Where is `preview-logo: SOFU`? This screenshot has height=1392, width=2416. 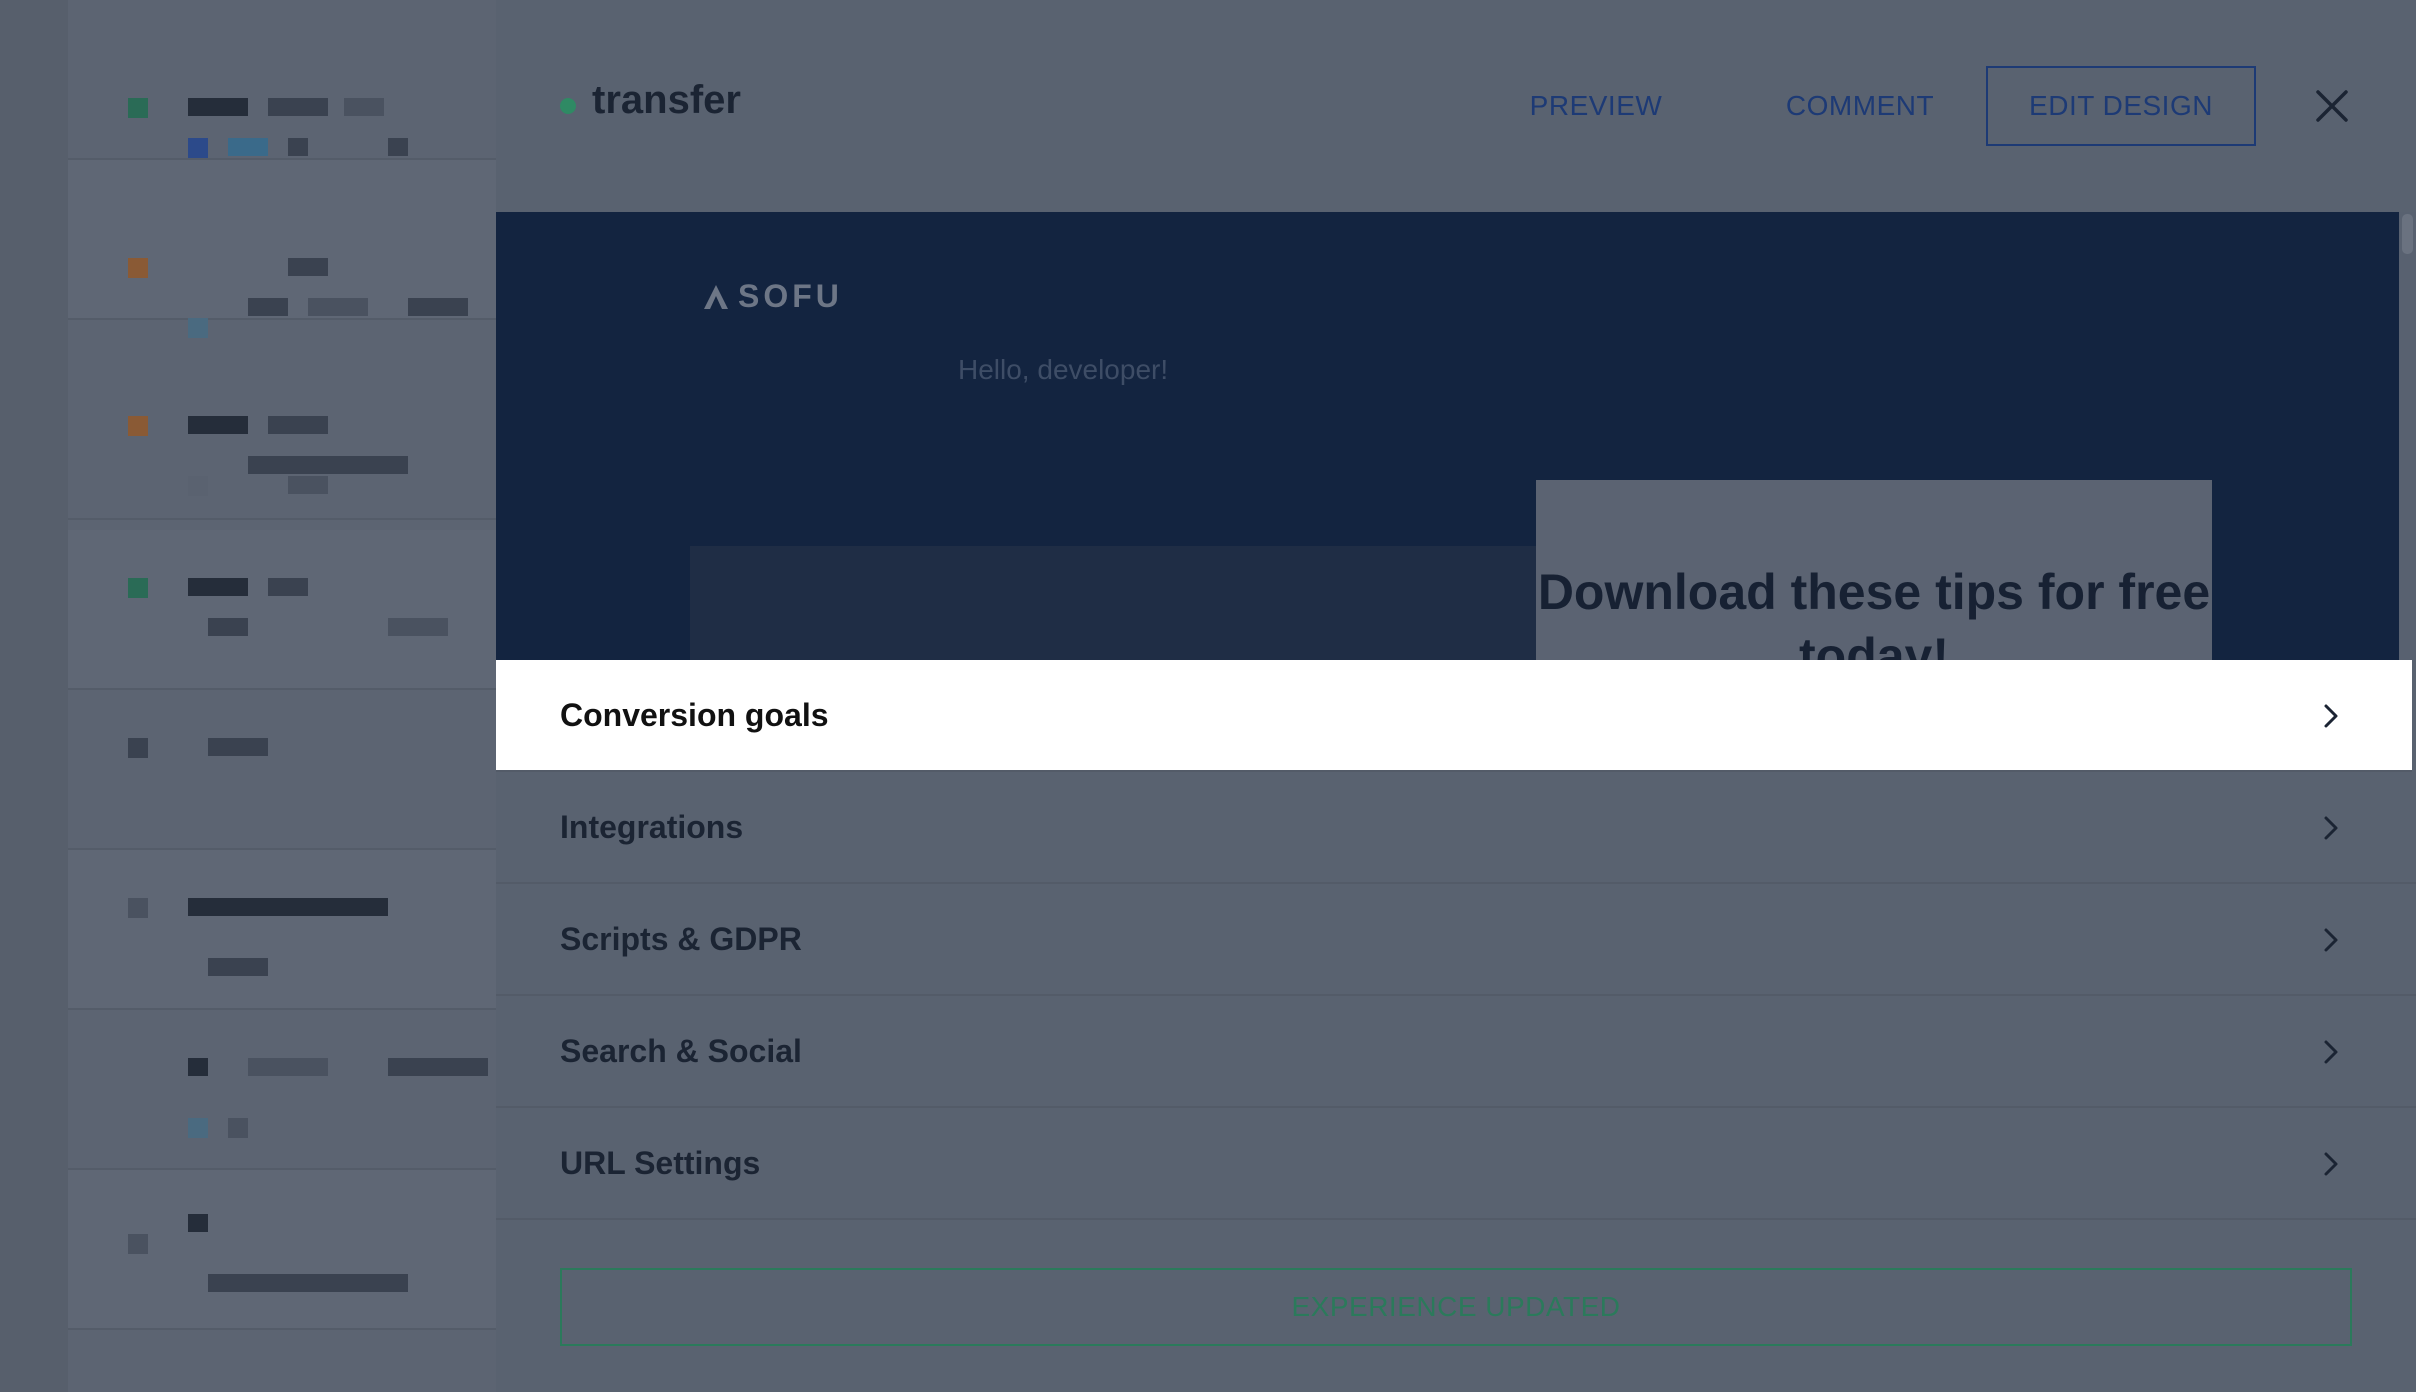 preview-logo: SOFU is located at coordinates (772, 296).